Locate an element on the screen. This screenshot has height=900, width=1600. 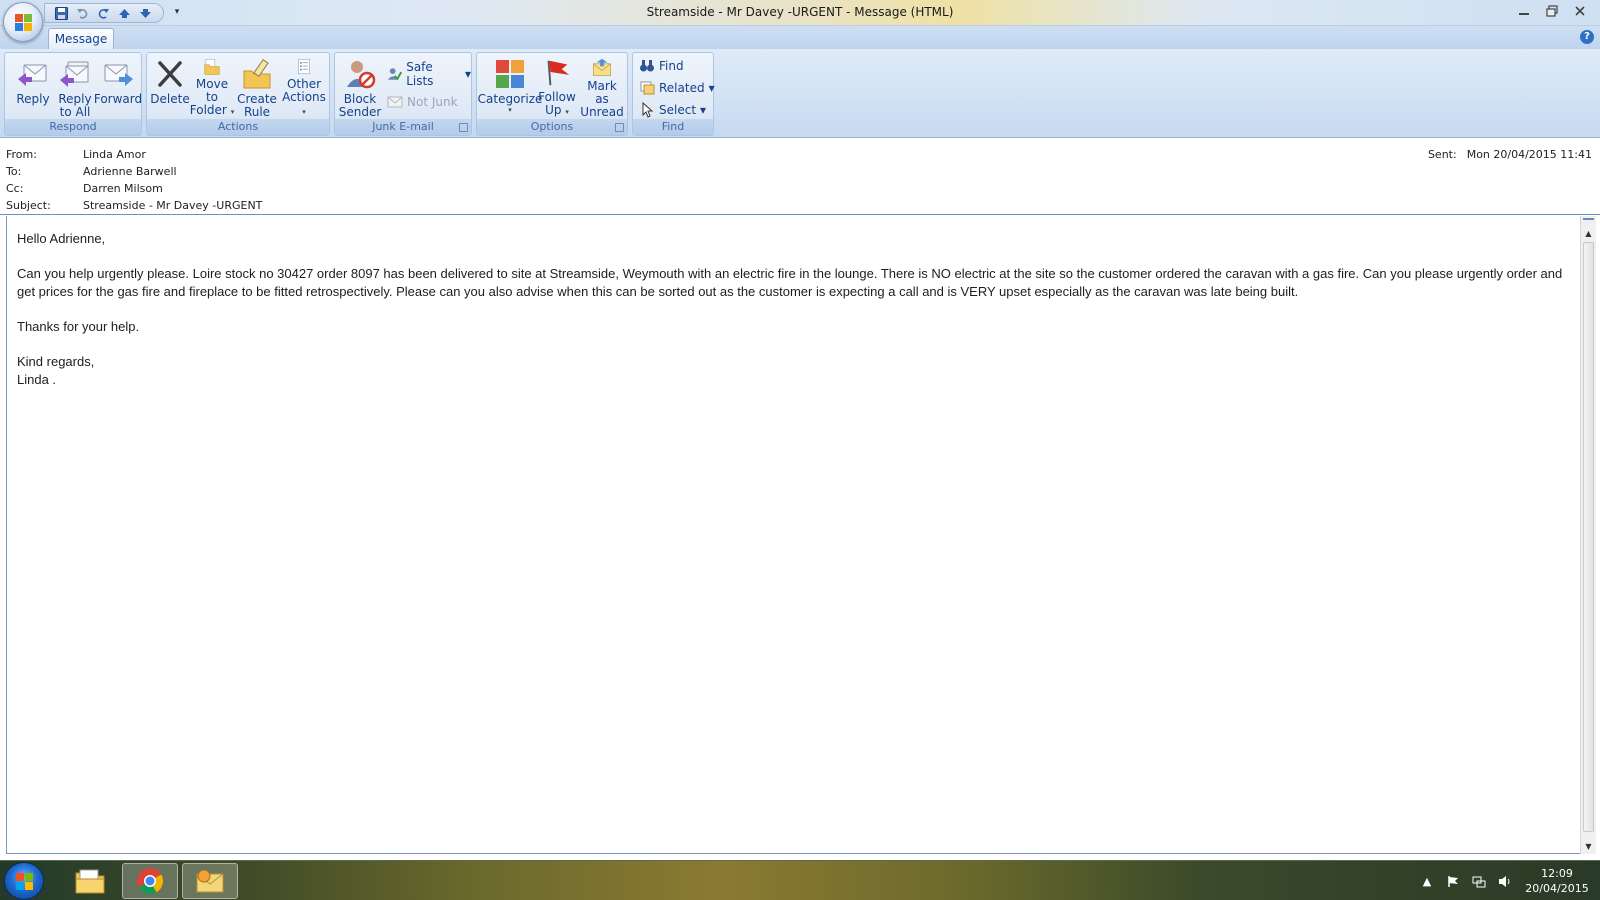
minimize-button is located at coordinates (1524, 10).